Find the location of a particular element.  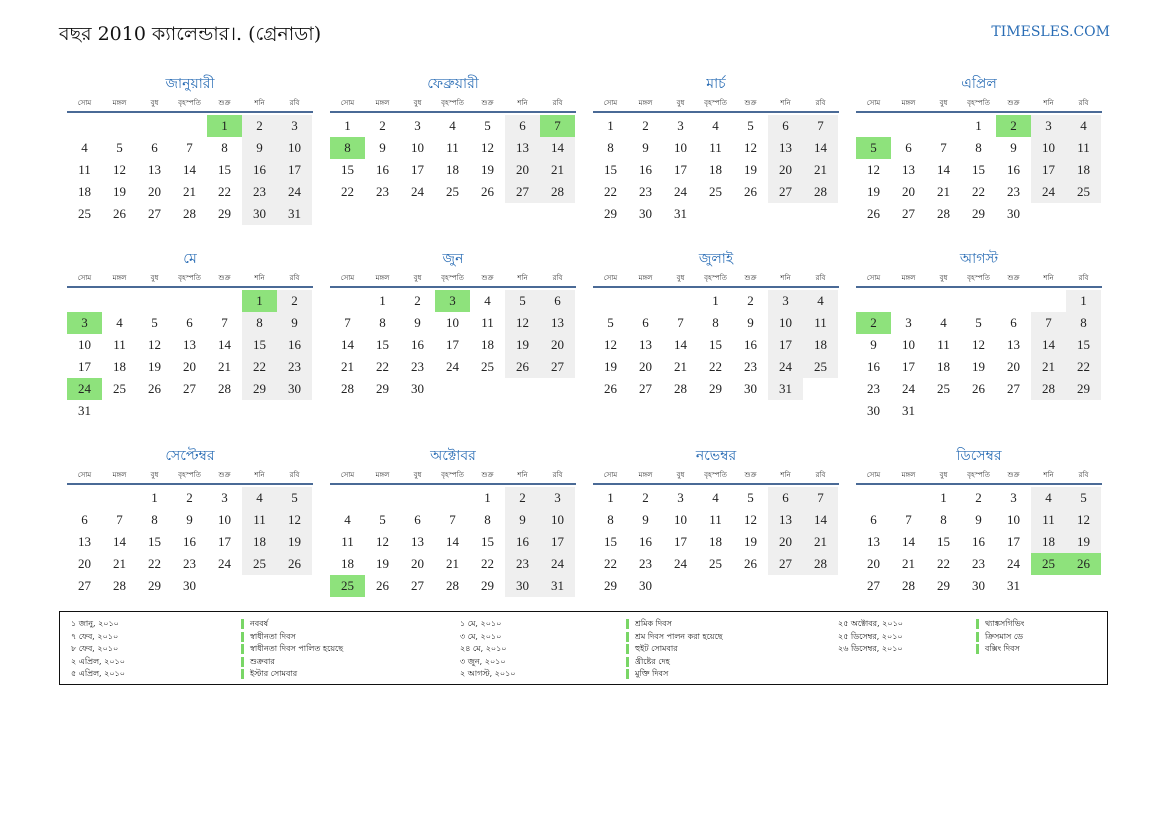

day-cell: 29 is located at coordinates (382, 388).